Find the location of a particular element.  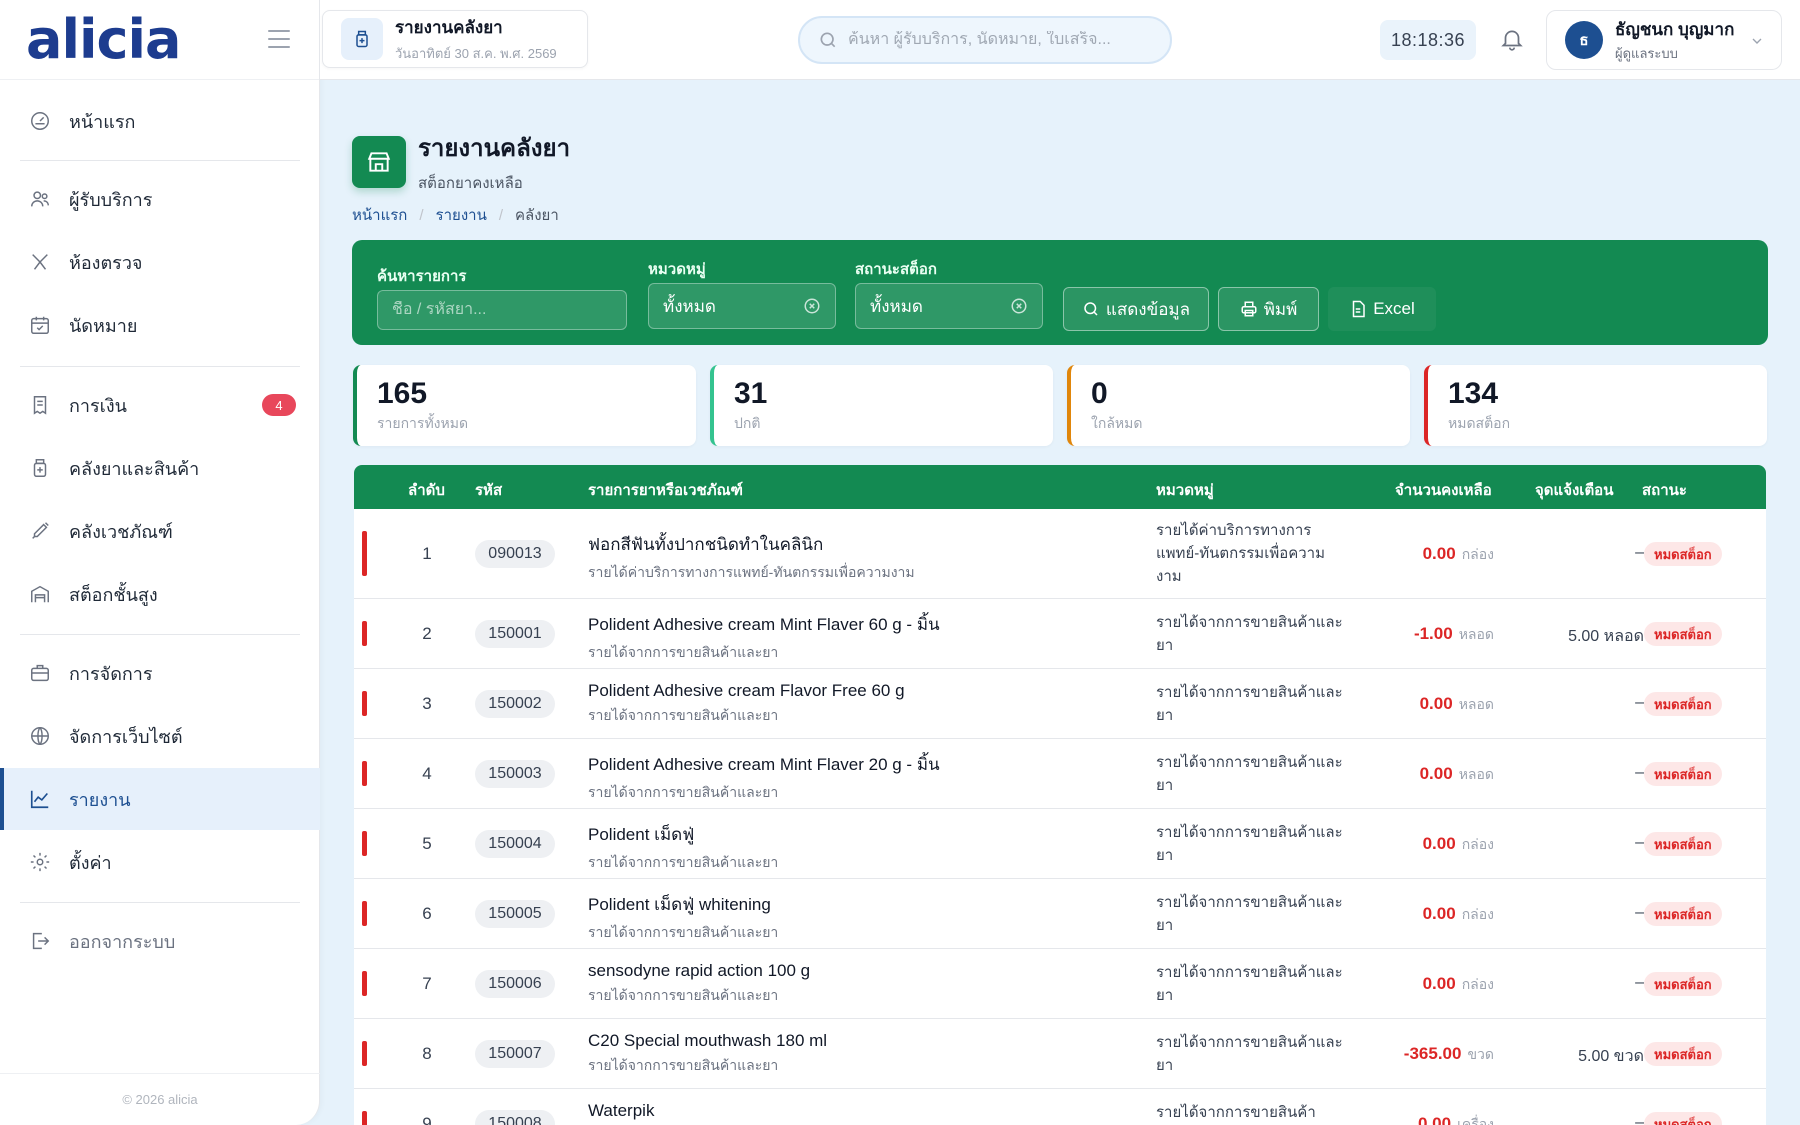

breadcrumb: หน้าแรก / รายงาน / คลังยา is located at coordinates (455, 215).